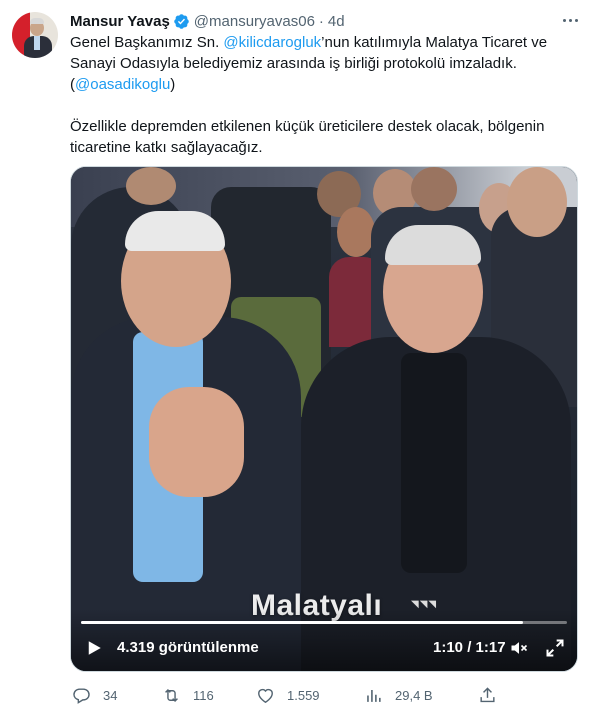 This screenshot has height=718, width=591. I want to click on more-options-icon, so click(570, 20).